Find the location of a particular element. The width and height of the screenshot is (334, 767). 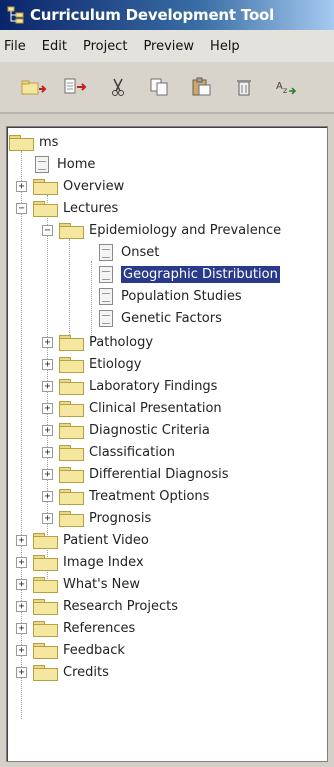

tree-item-lectures: − Lectures is located at coordinates (67, 208).